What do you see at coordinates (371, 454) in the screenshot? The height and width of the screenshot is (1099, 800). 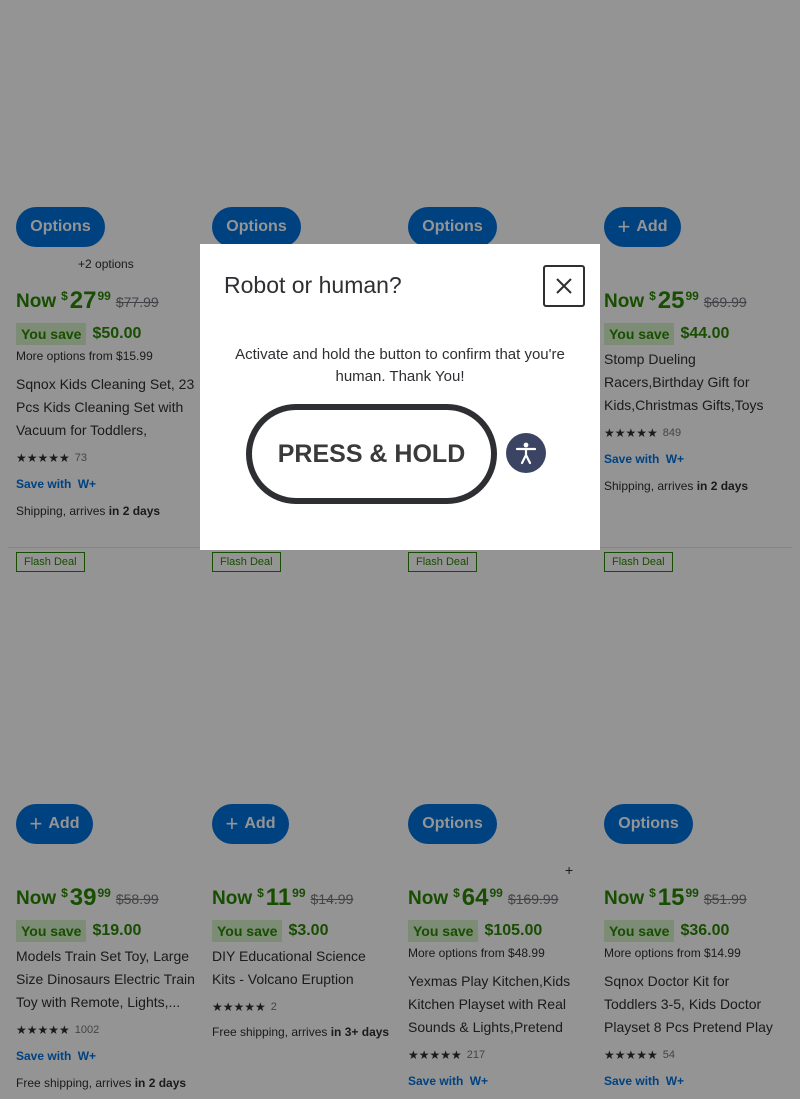 I see `press-and-hold-button: PRESS & HOLD` at bounding box center [371, 454].